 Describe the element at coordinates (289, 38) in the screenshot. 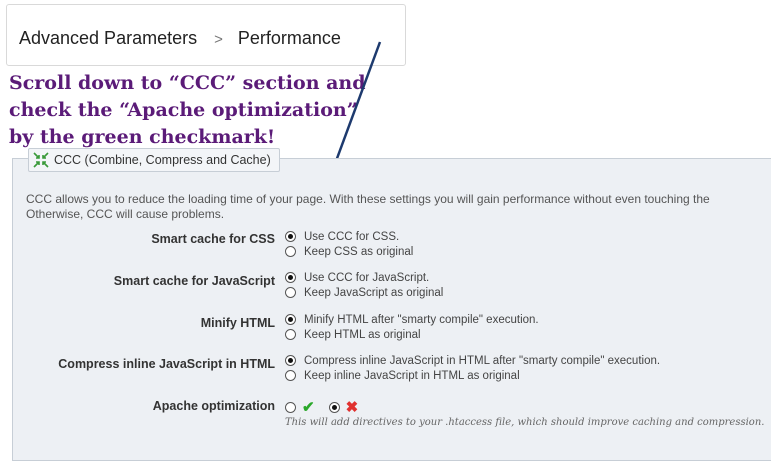

I see `breadcrumb-current: Performance` at that location.